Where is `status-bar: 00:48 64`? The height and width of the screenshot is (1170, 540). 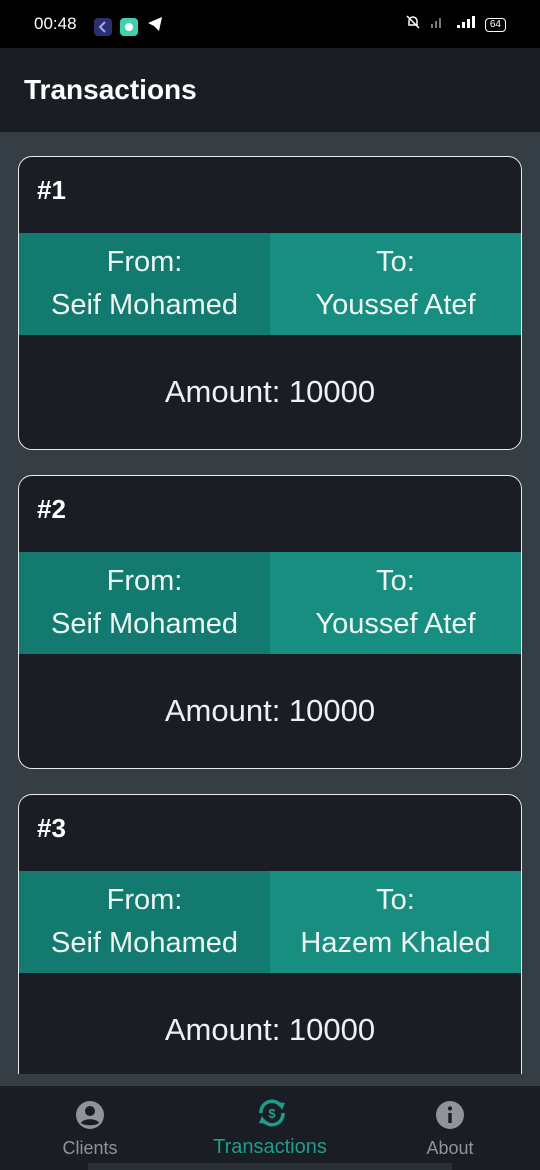 status-bar: 00:48 64 is located at coordinates (270, 24).